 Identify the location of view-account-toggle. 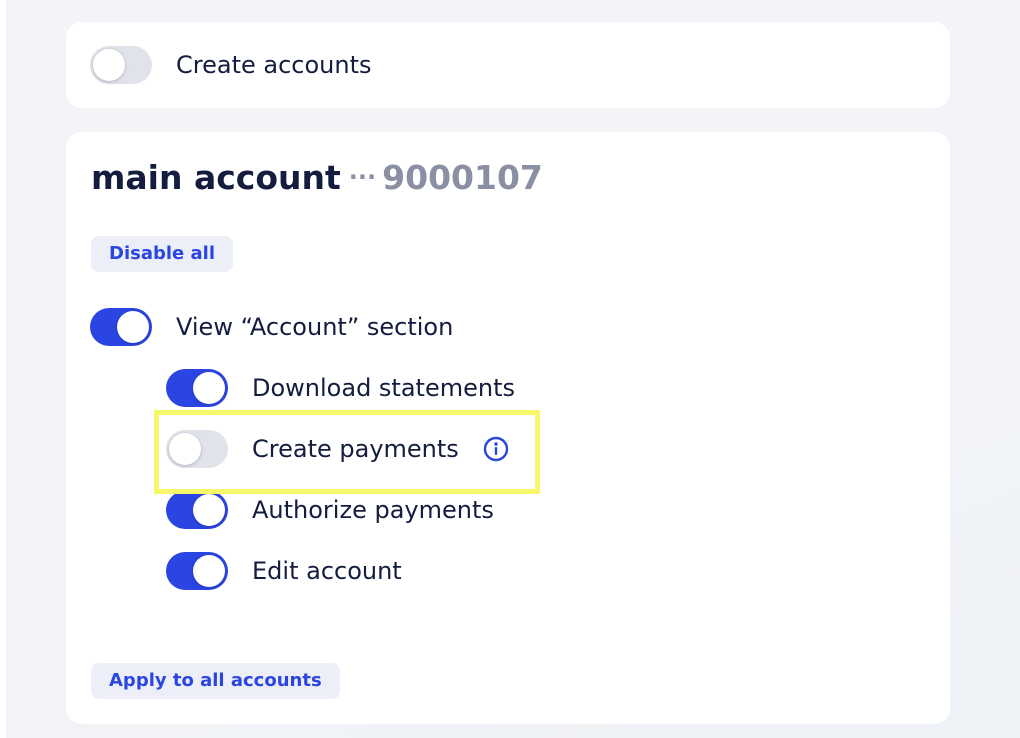
(121, 327).